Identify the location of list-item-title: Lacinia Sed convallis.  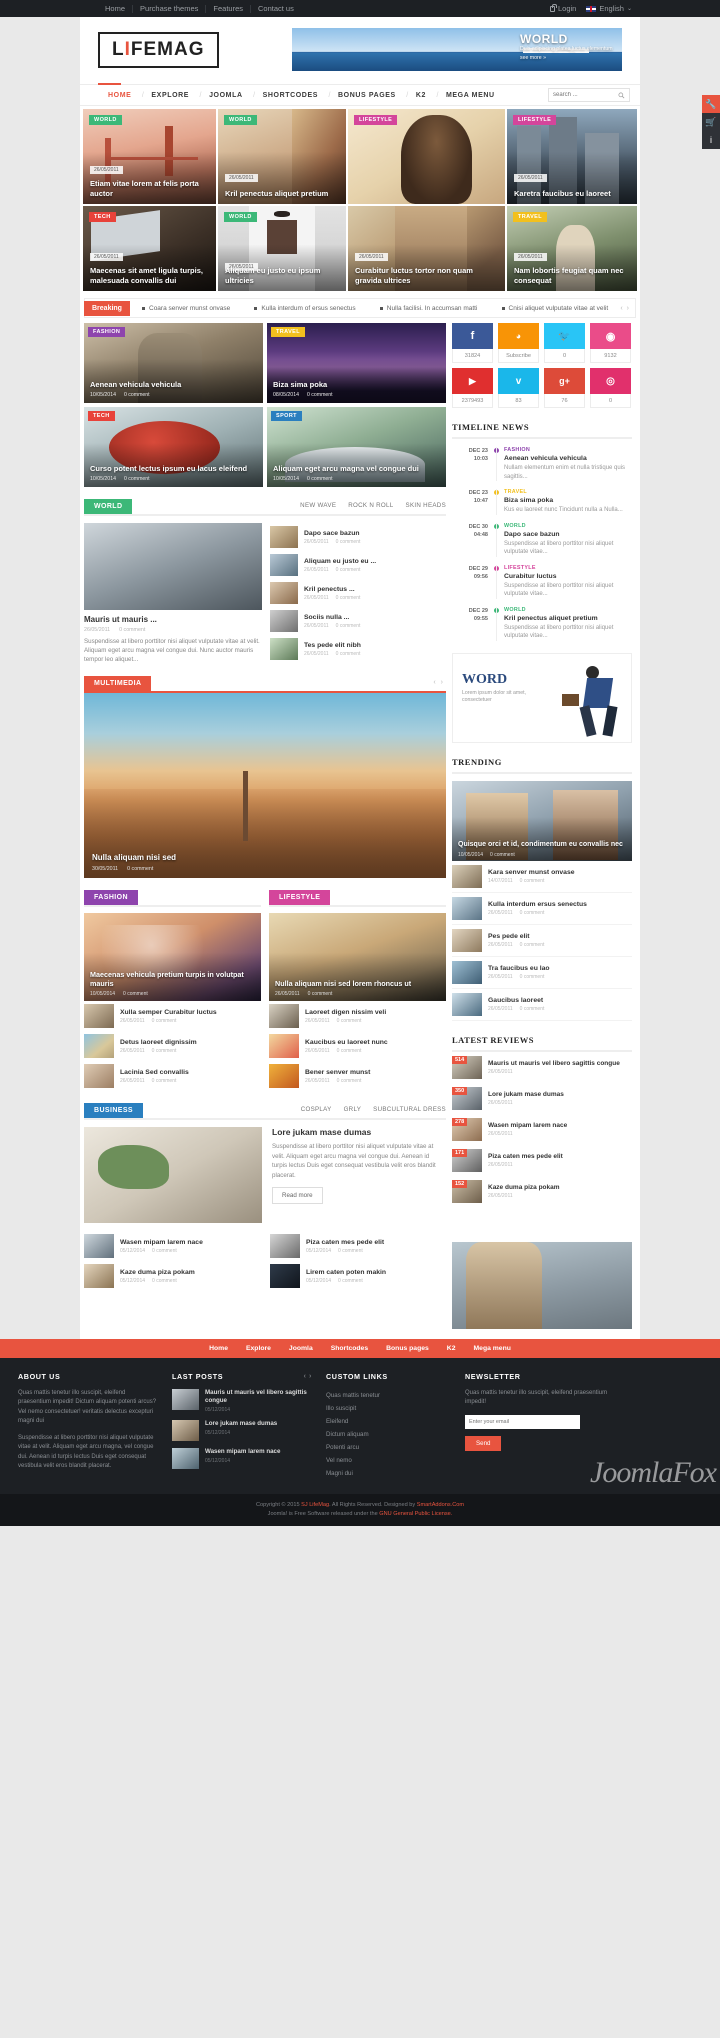
(154, 1072).